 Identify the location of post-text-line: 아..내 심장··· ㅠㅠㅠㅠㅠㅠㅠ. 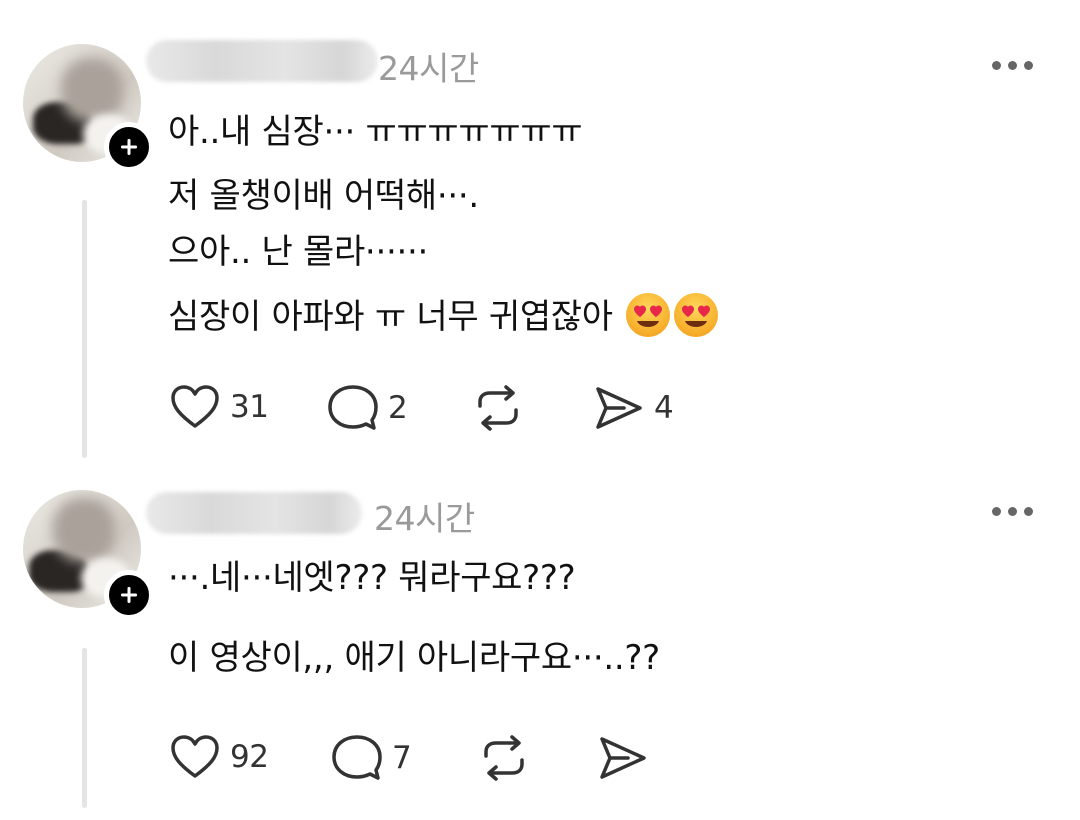
(375, 132).